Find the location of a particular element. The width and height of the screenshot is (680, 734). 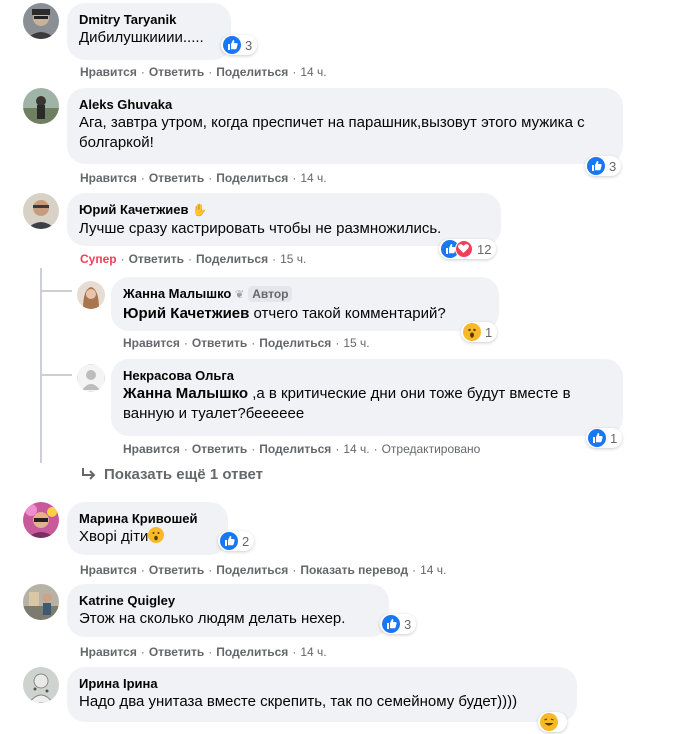

reaction-count: 12 is located at coordinates (468, 249).